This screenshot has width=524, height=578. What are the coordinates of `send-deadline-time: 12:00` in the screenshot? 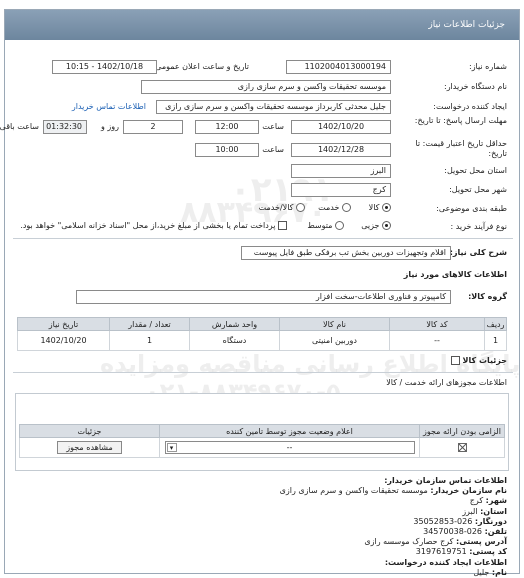 It's located at (227, 127).